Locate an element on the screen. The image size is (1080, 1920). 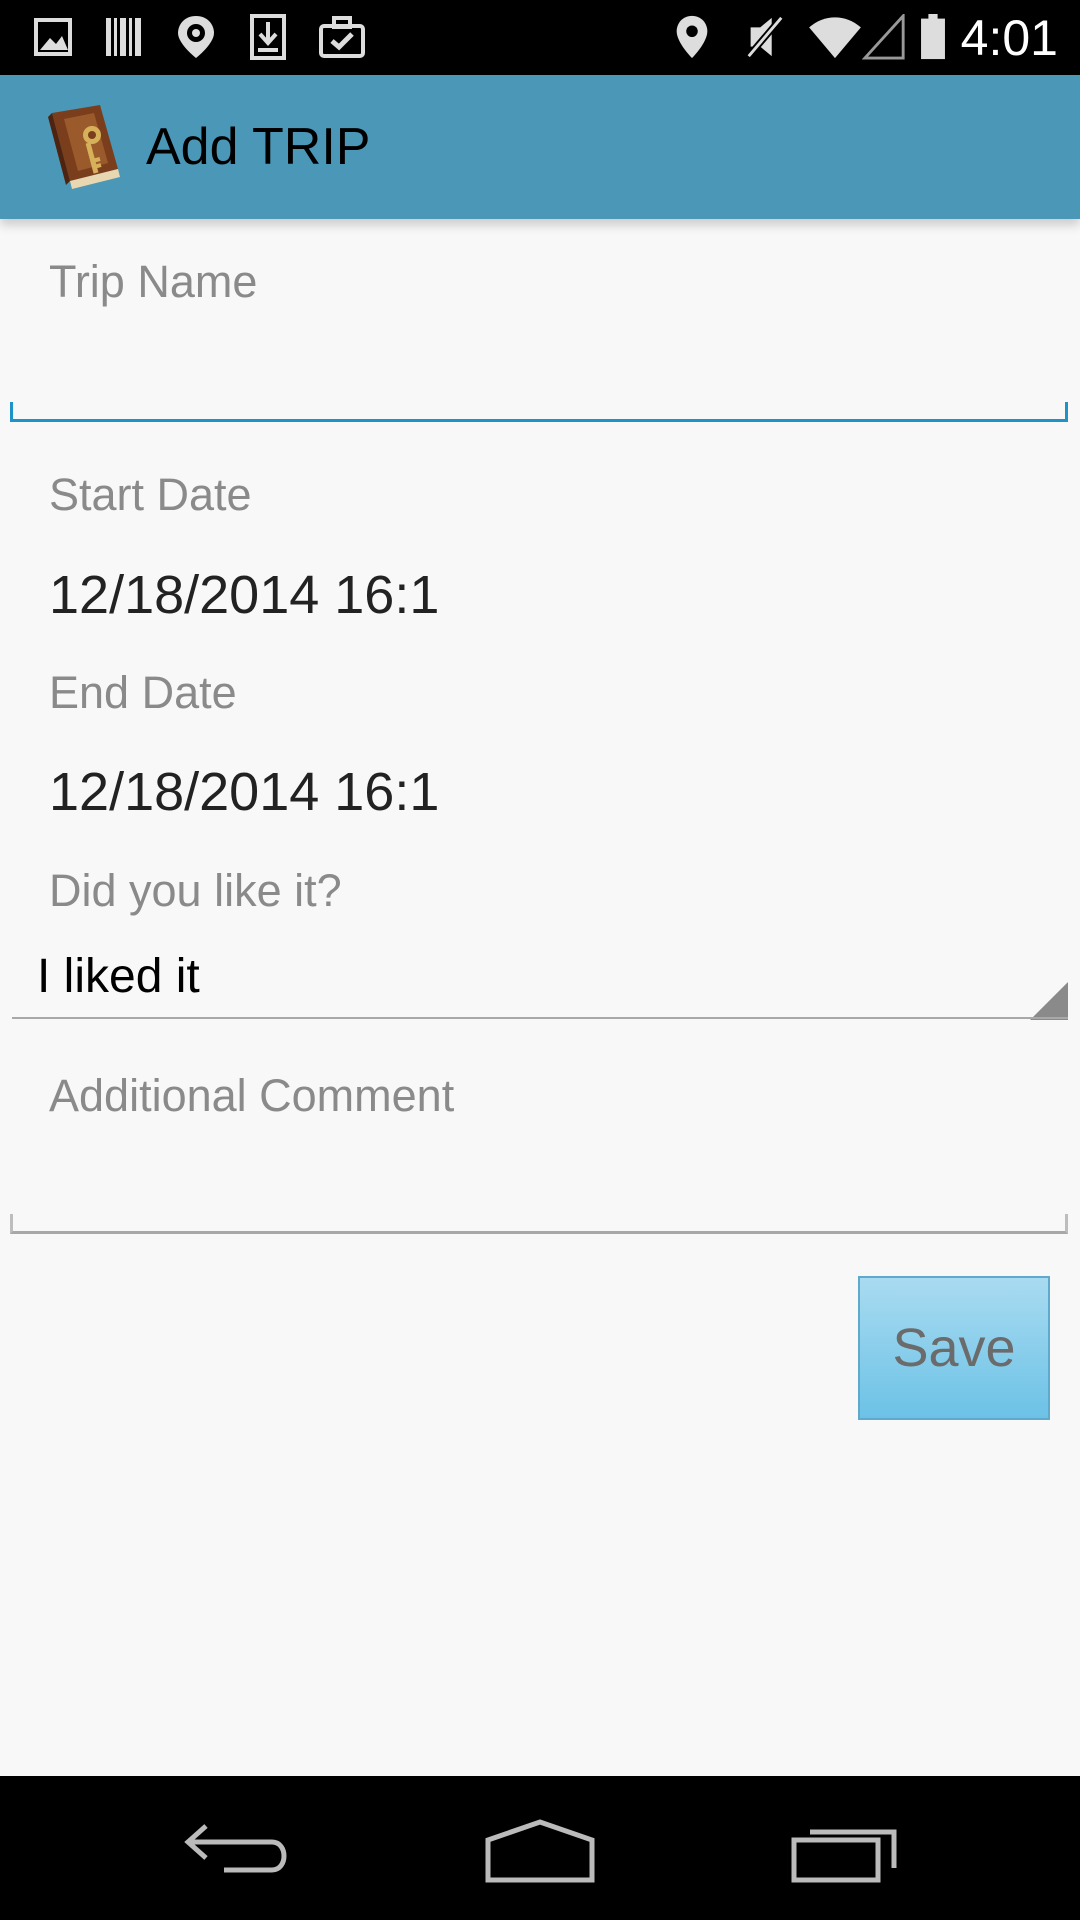
navigation-bar is located at coordinates (540, 1848).